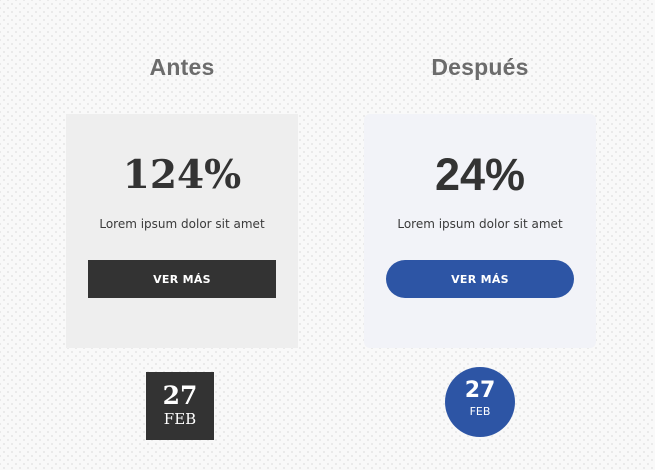 This screenshot has height=470, width=655. What do you see at coordinates (480, 411) in the screenshot?
I see `after-date-month: FEB` at bounding box center [480, 411].